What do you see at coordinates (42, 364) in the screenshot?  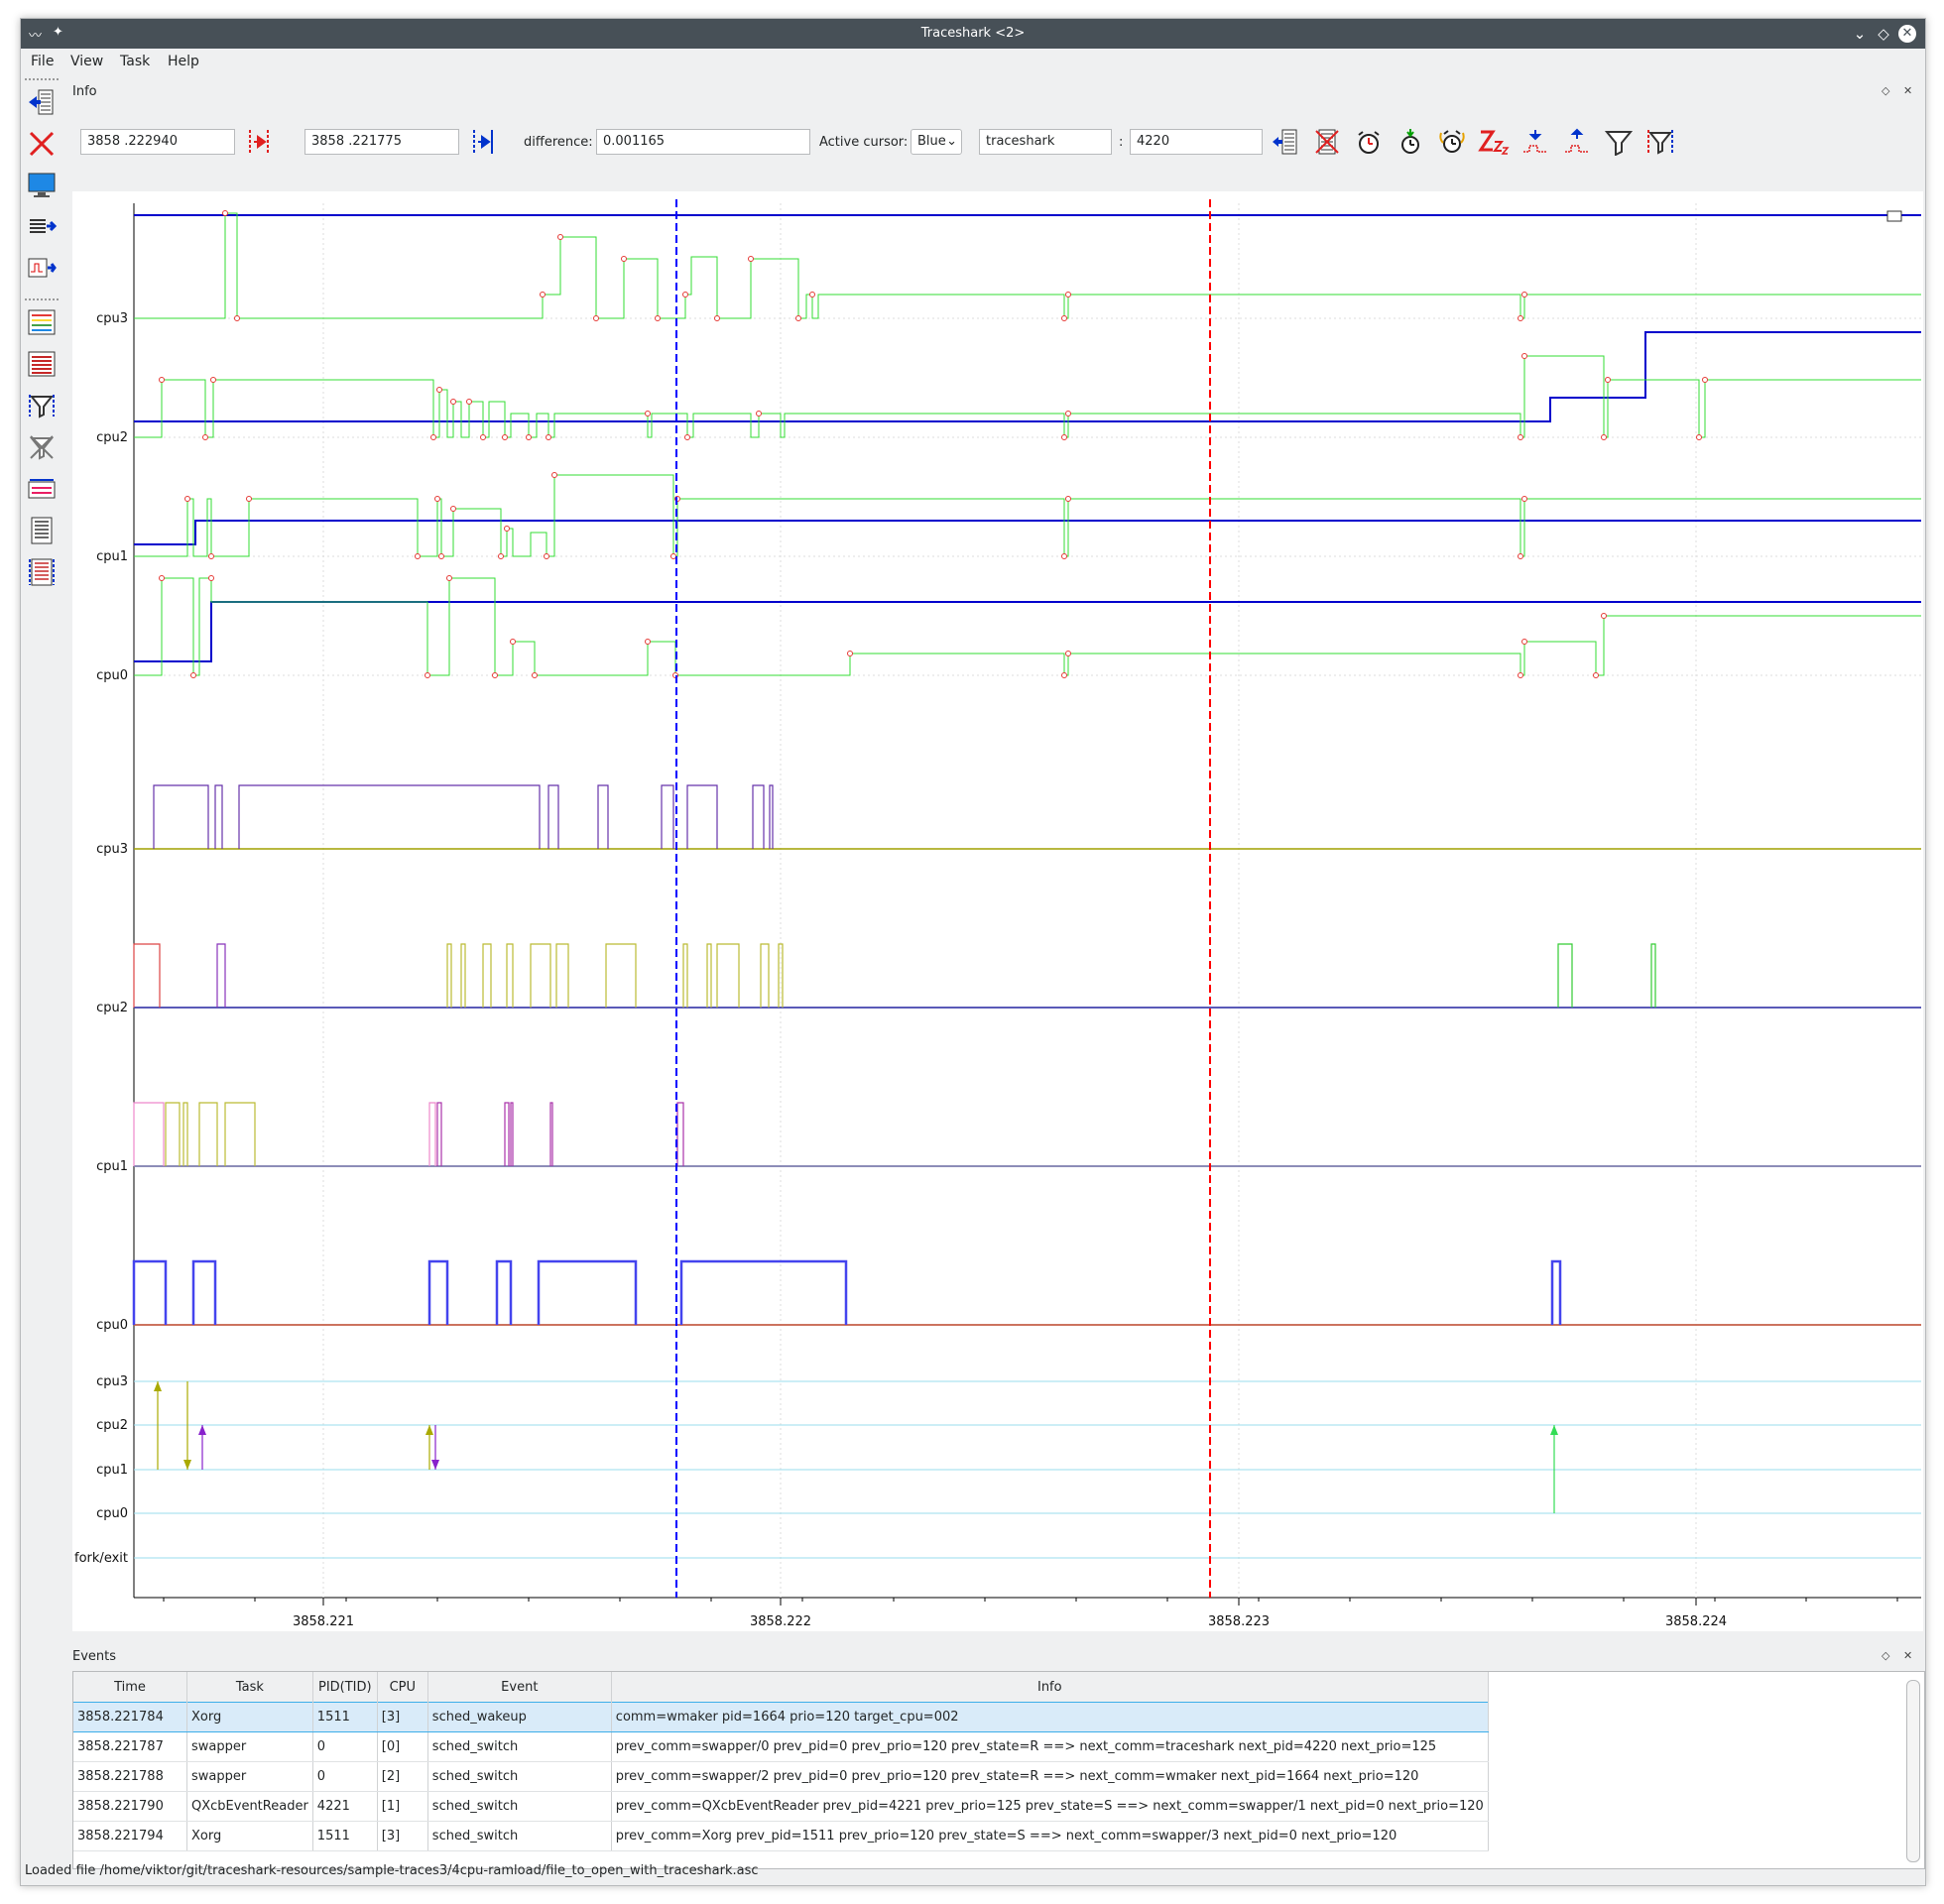 I see `task-list-icon` at bounding box center [42, 364].